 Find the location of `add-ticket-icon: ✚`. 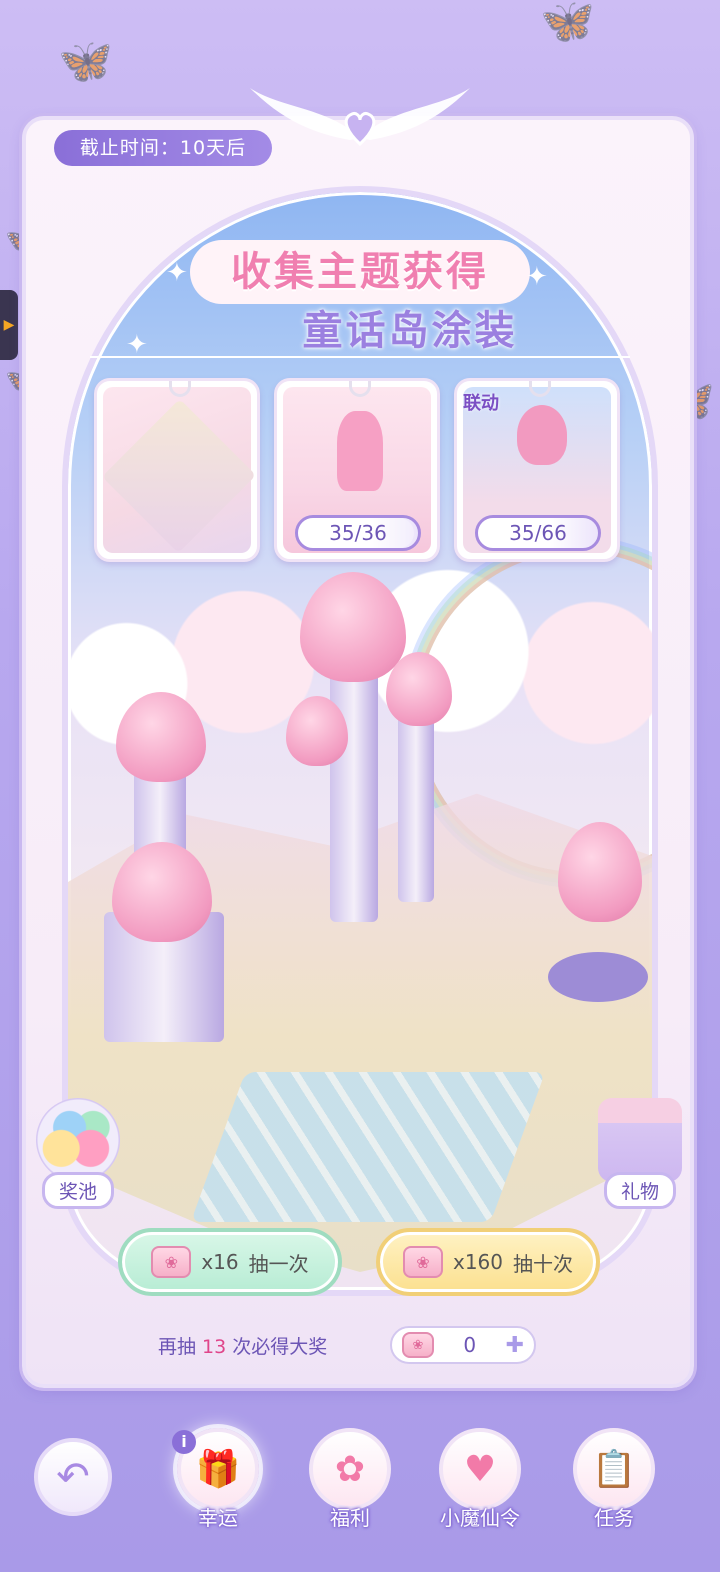

add-ticket-icon: ✚ is located at coordinates (515, 1345).